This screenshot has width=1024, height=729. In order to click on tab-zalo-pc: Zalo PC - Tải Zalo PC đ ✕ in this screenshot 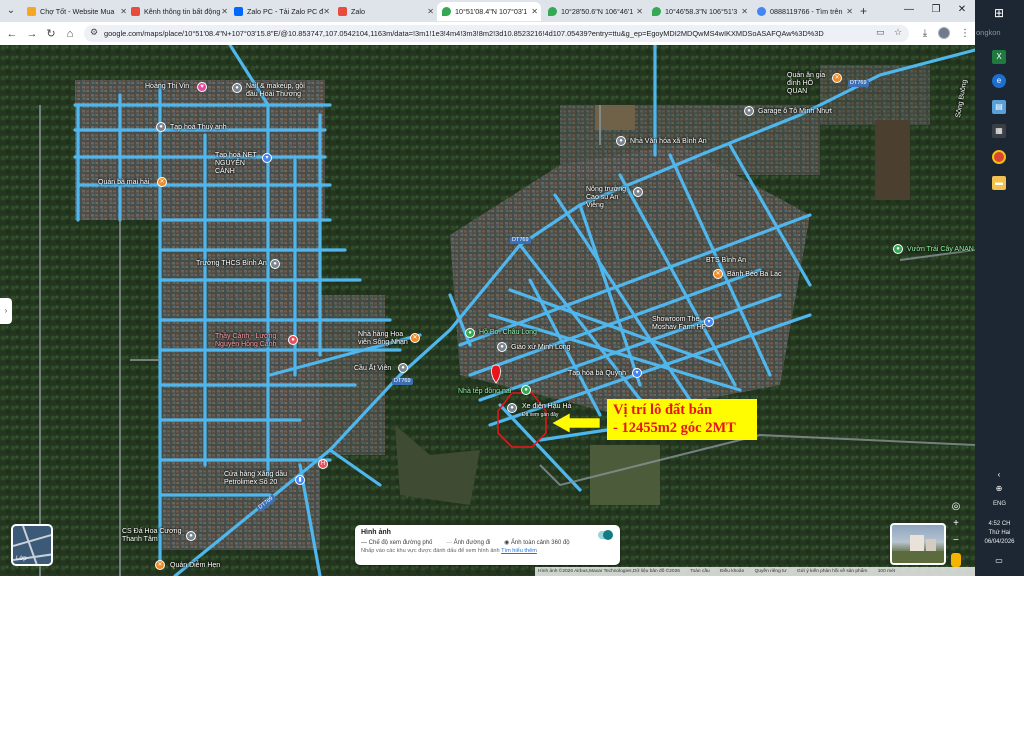, I will do `click(281, 11)`.